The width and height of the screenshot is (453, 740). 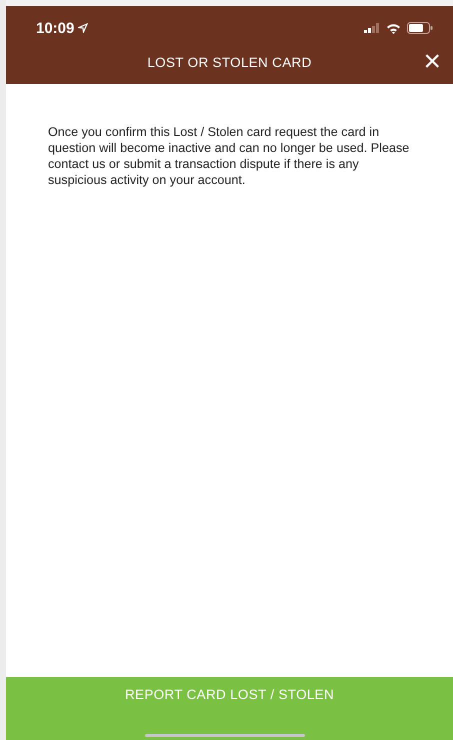 I want to click on signal-icon, so click(x=372, y=28).